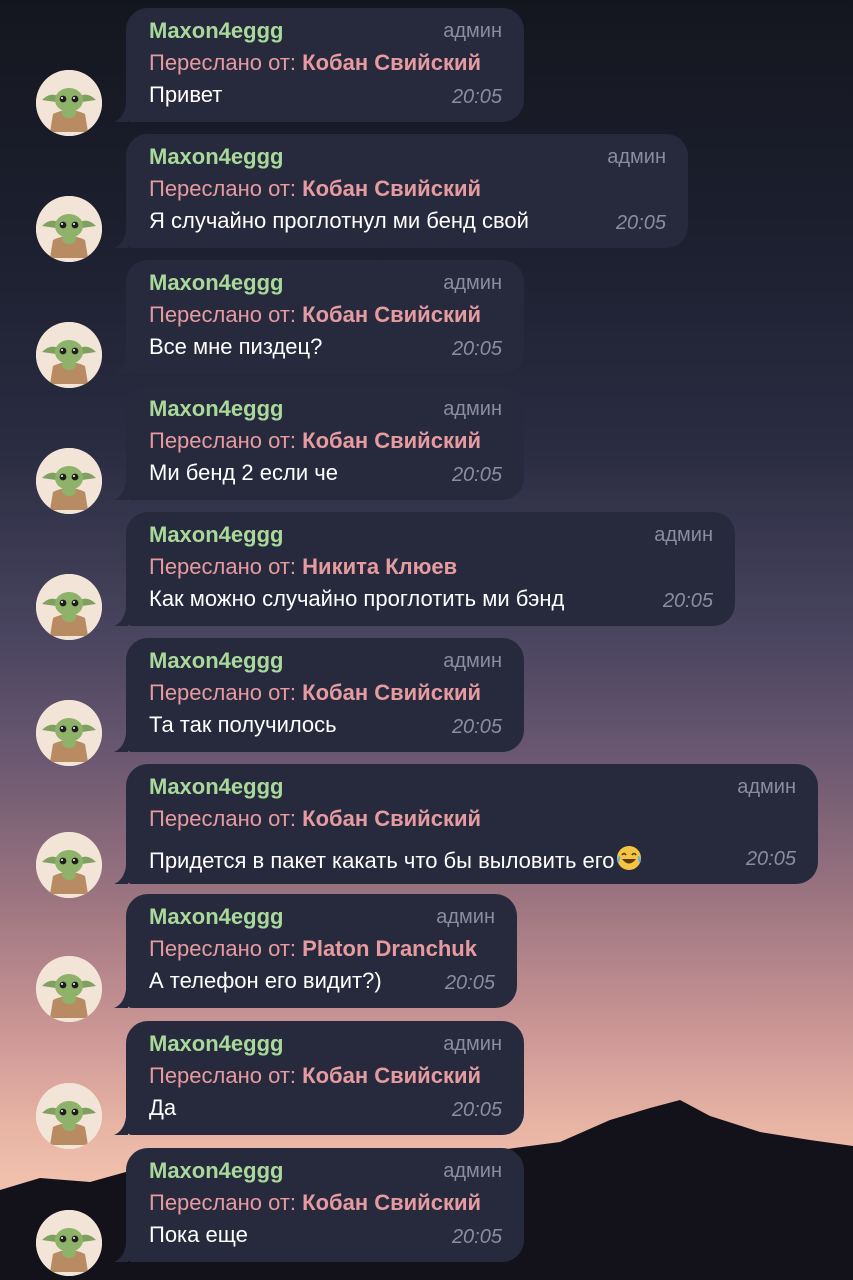  I want to click on tears-of-joy-emoji-icon, so click(628, 858).